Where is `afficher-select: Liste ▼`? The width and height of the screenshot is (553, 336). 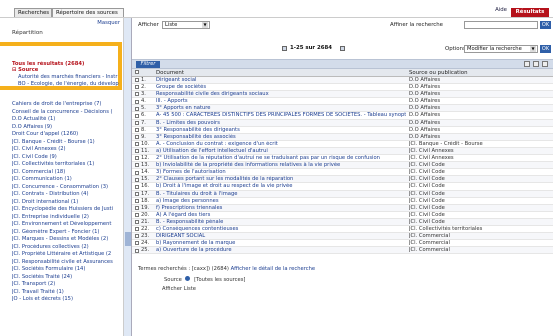 afficher-select: Liste ▼ is located at coordinates (186, 25).